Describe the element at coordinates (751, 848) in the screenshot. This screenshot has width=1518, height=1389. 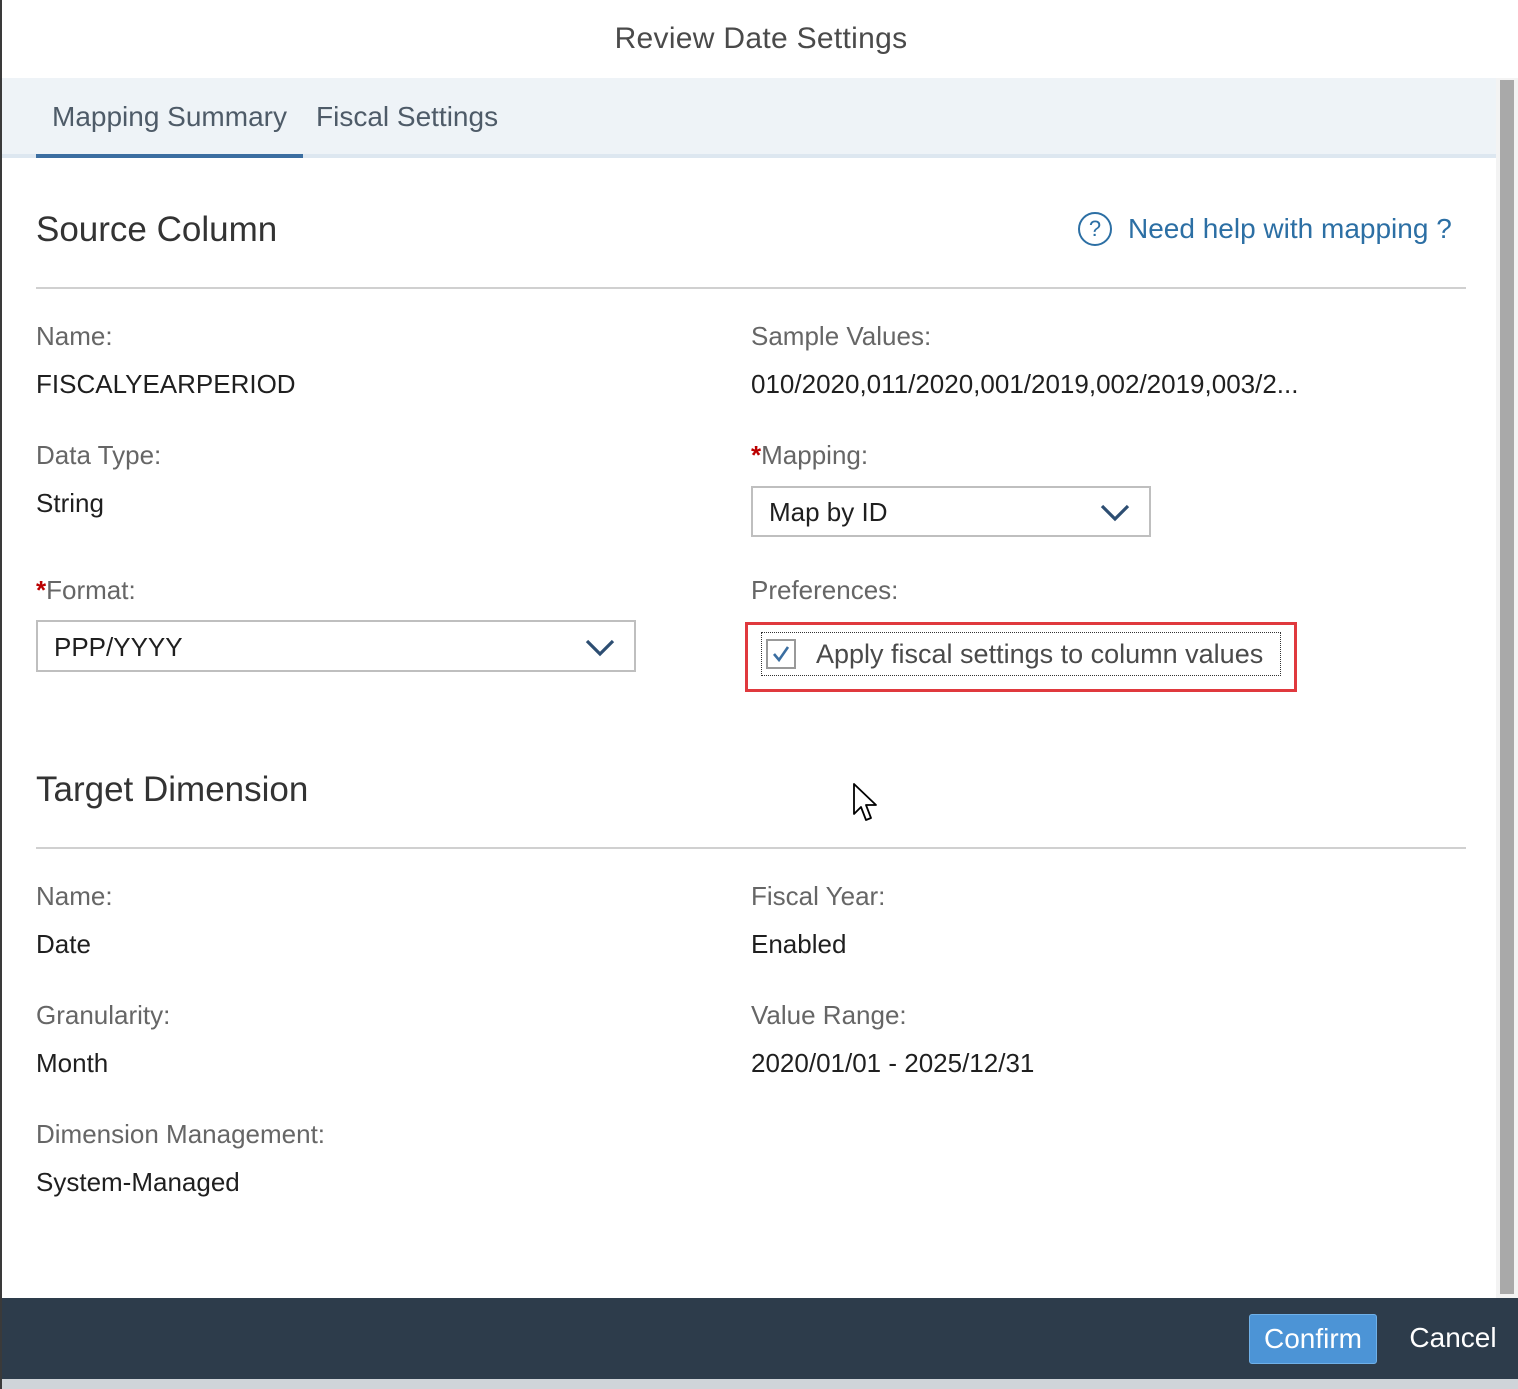
I see `target-divider` at that location.